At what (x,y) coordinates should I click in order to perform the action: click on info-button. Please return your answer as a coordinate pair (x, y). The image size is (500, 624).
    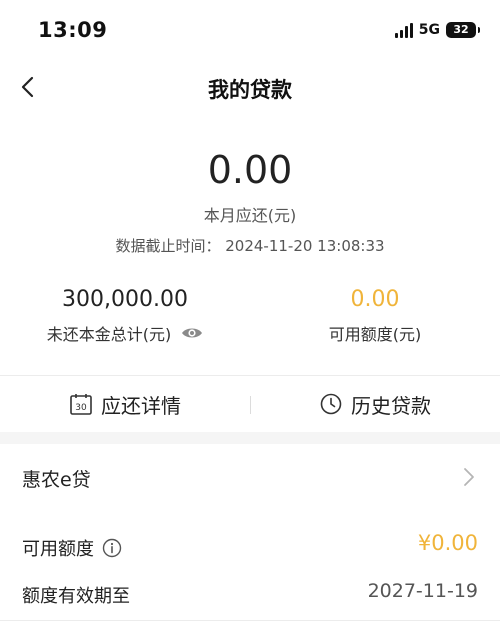
    Looking at the image, I should click on (112, 548).